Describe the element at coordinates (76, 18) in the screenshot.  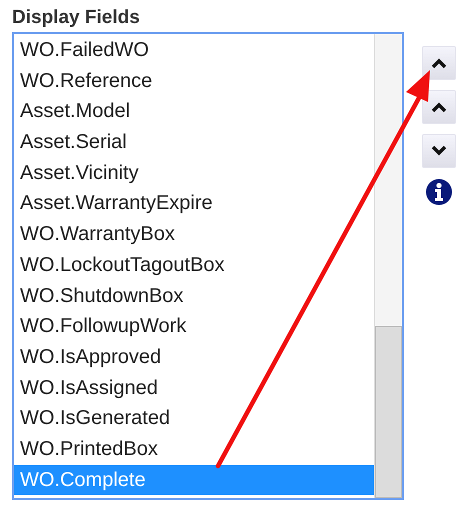
I see `section-label: Display Fields` at that location.